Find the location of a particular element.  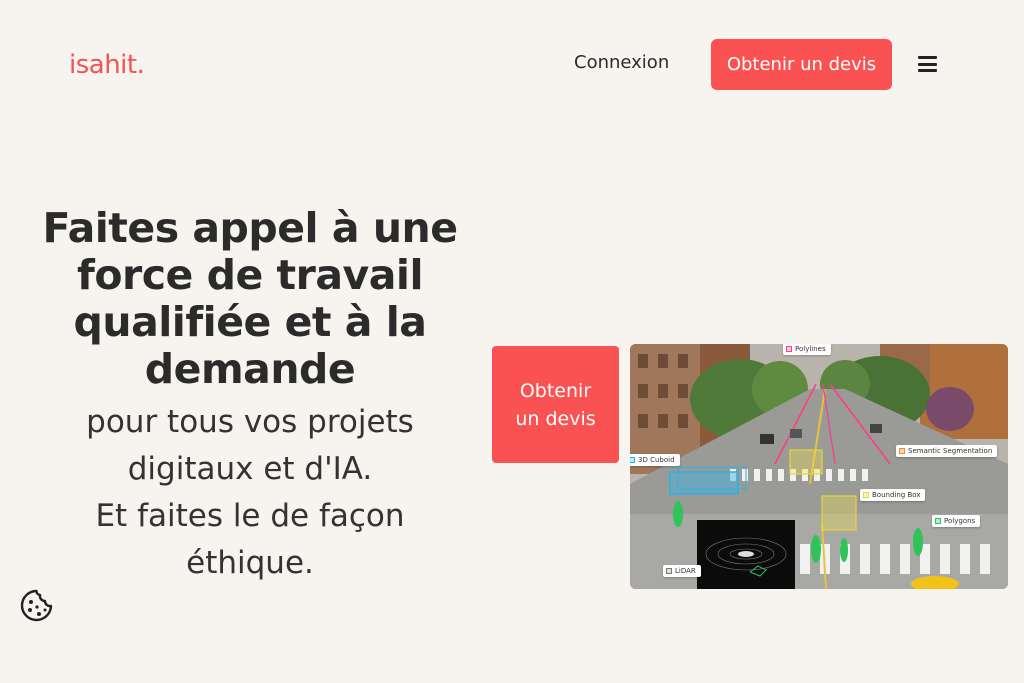

bbox-label: Bounding Box is located at coordinates (896, 495).